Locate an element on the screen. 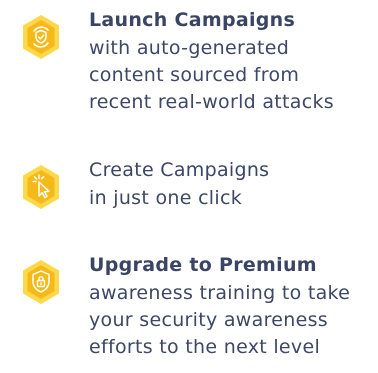 The image size is (378, 373). feature-description-line: with auto-generated is located at coordinates (189, 48).